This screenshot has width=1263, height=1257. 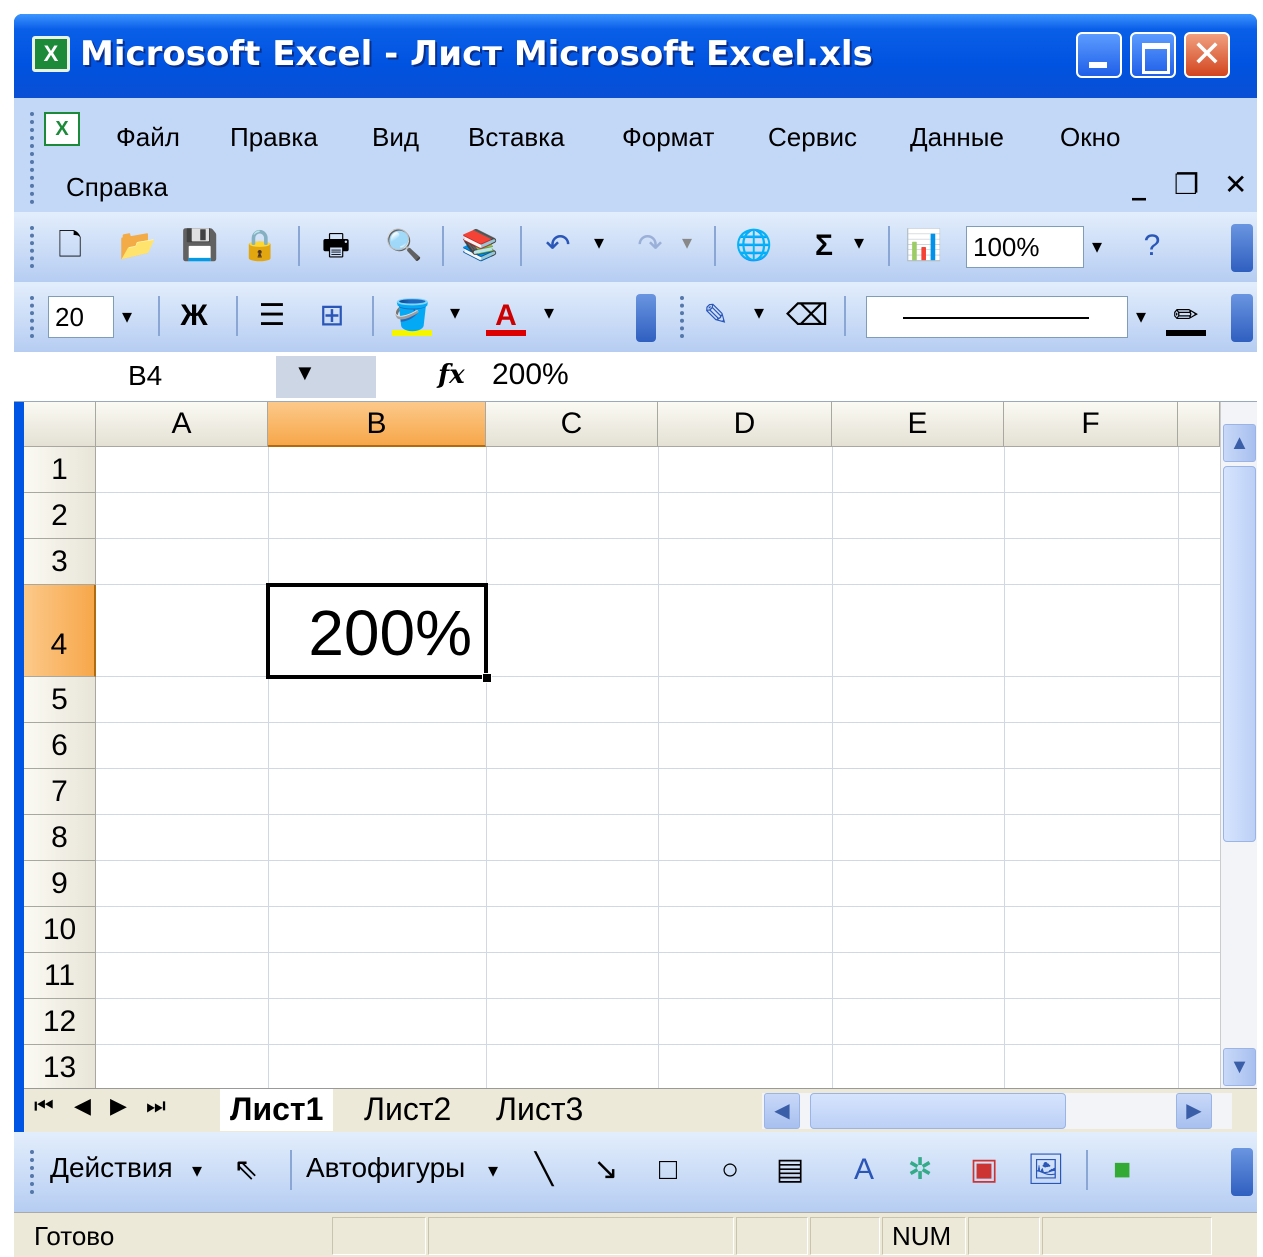 I want to click on menu-file: Файл, so click(x=148, y=137).